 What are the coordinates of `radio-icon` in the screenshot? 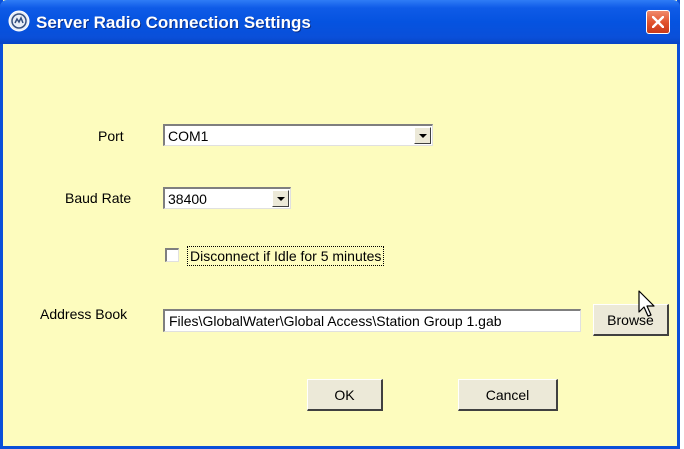 It's located at (19, 21).